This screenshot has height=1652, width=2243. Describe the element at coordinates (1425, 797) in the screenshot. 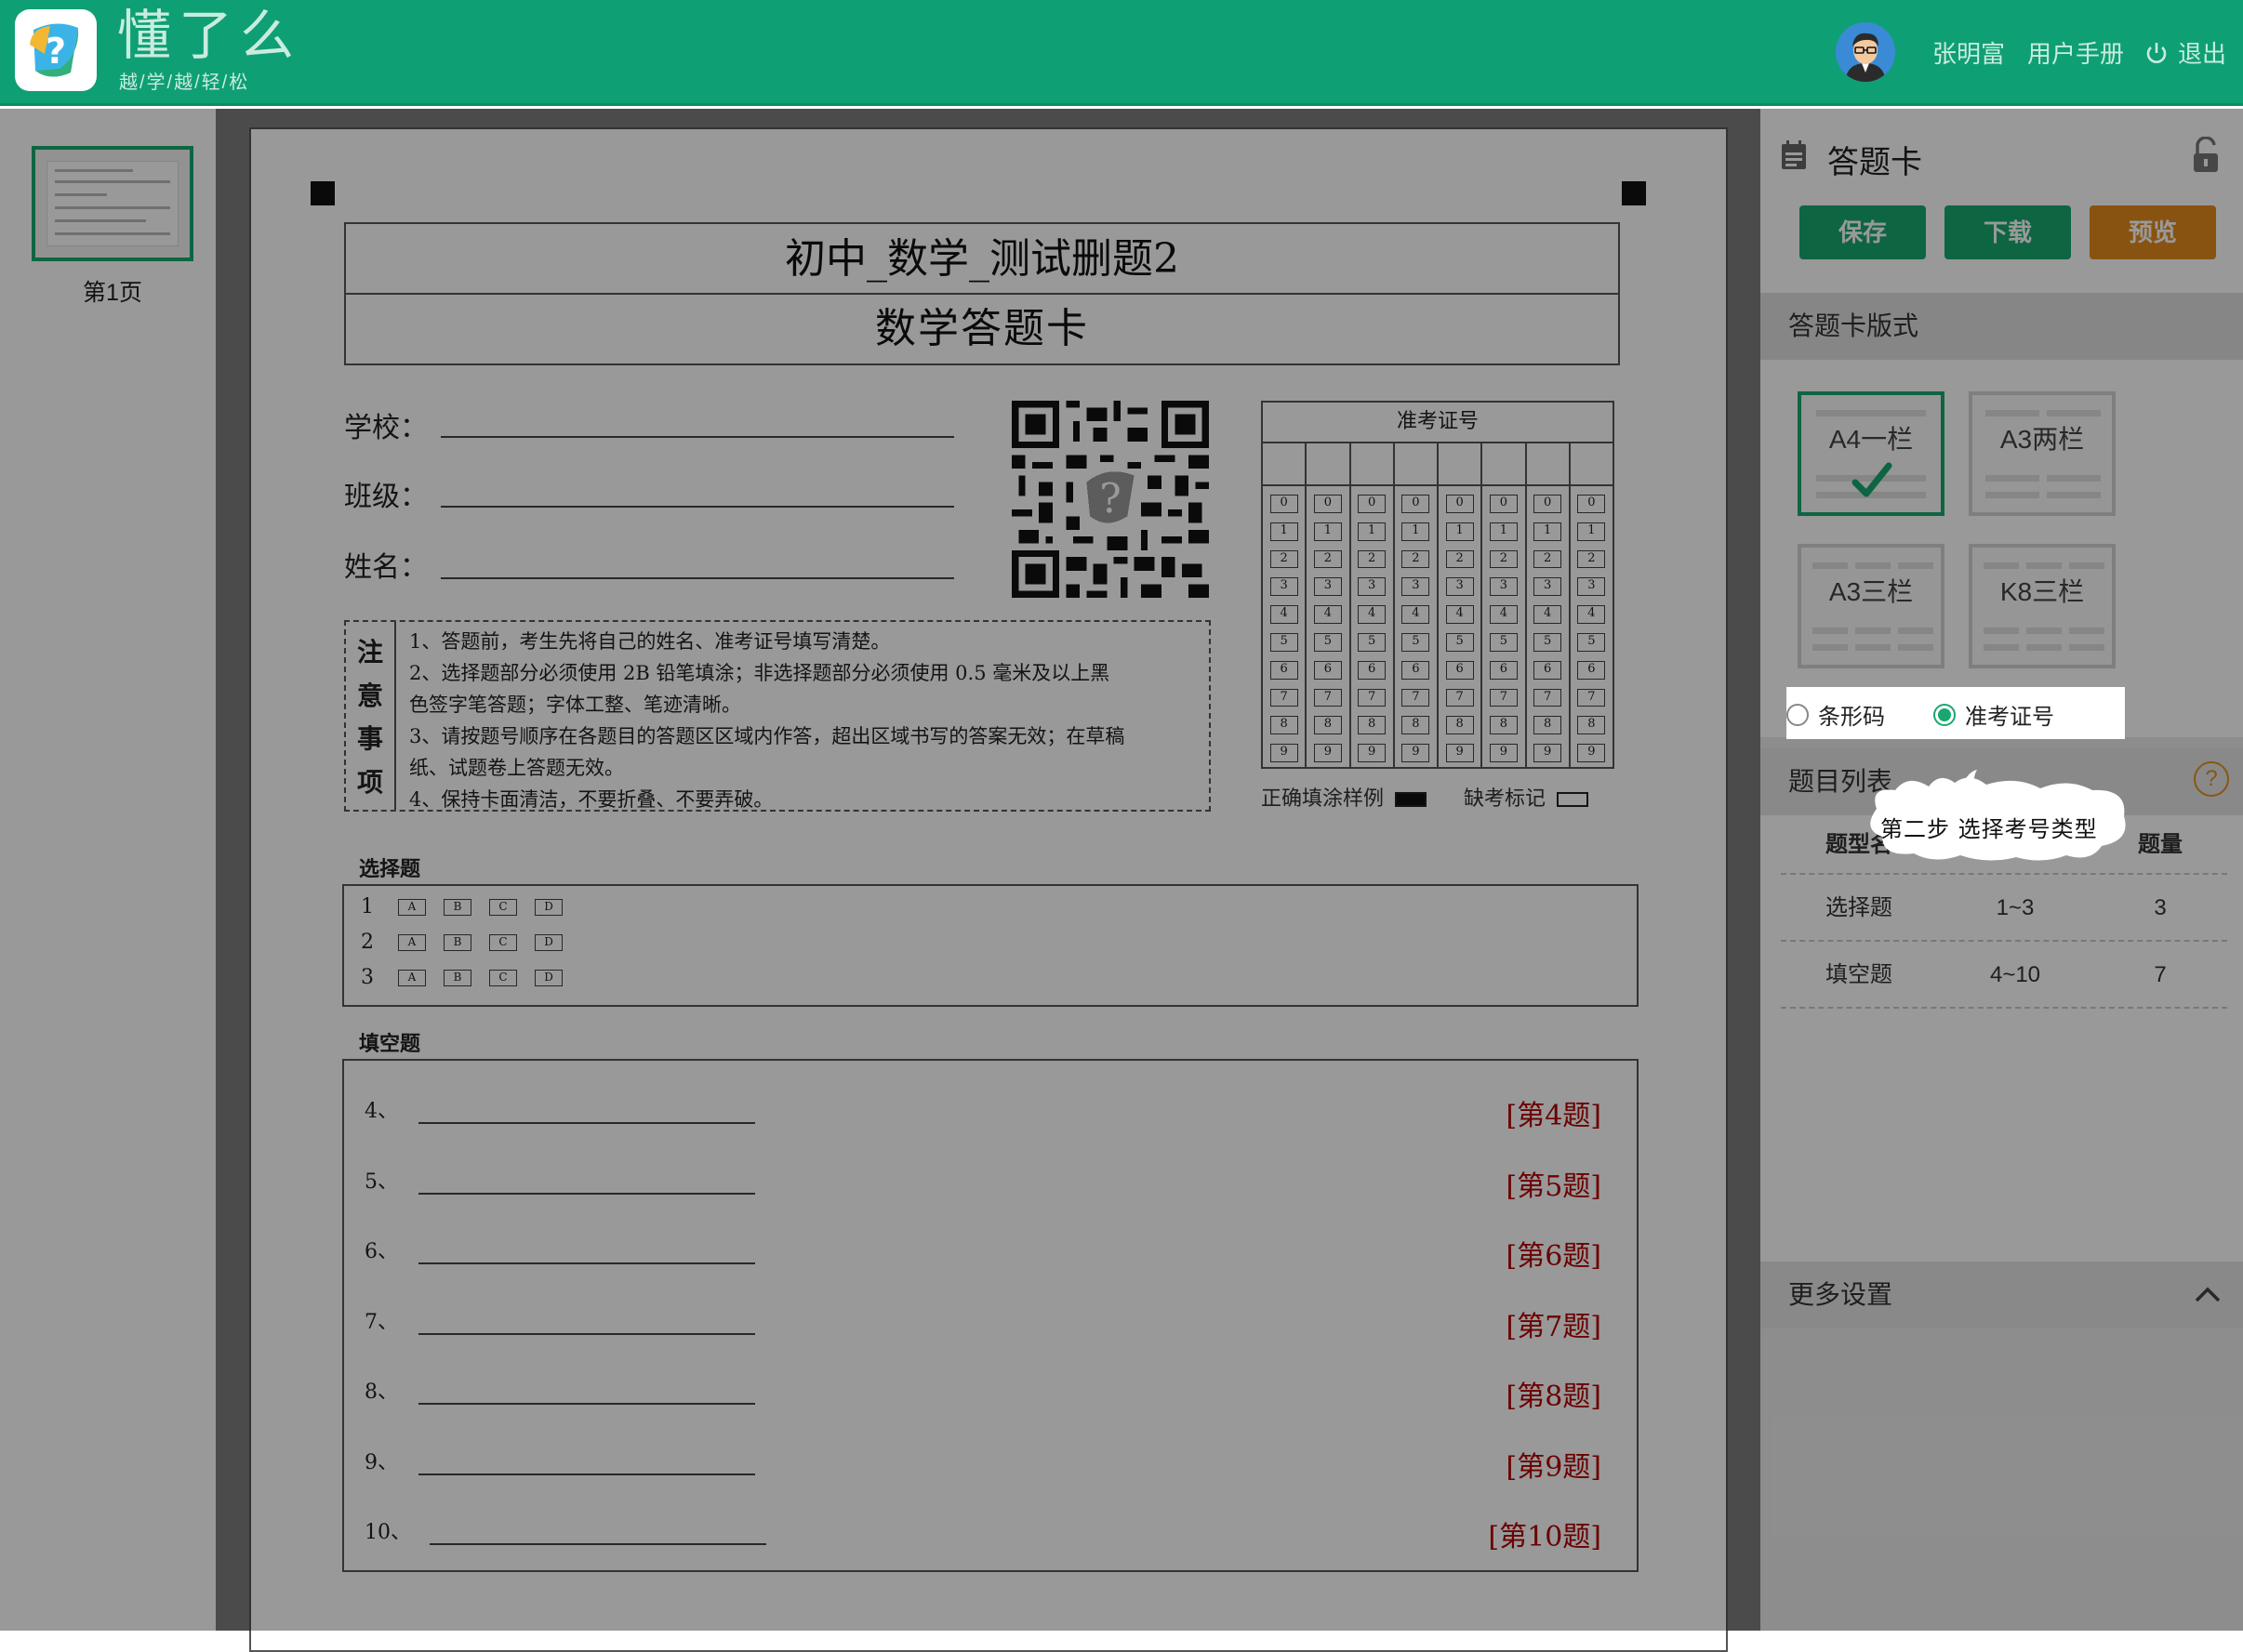

I see `fill-legend: 正确填涂样例 缺考标记` at that location.